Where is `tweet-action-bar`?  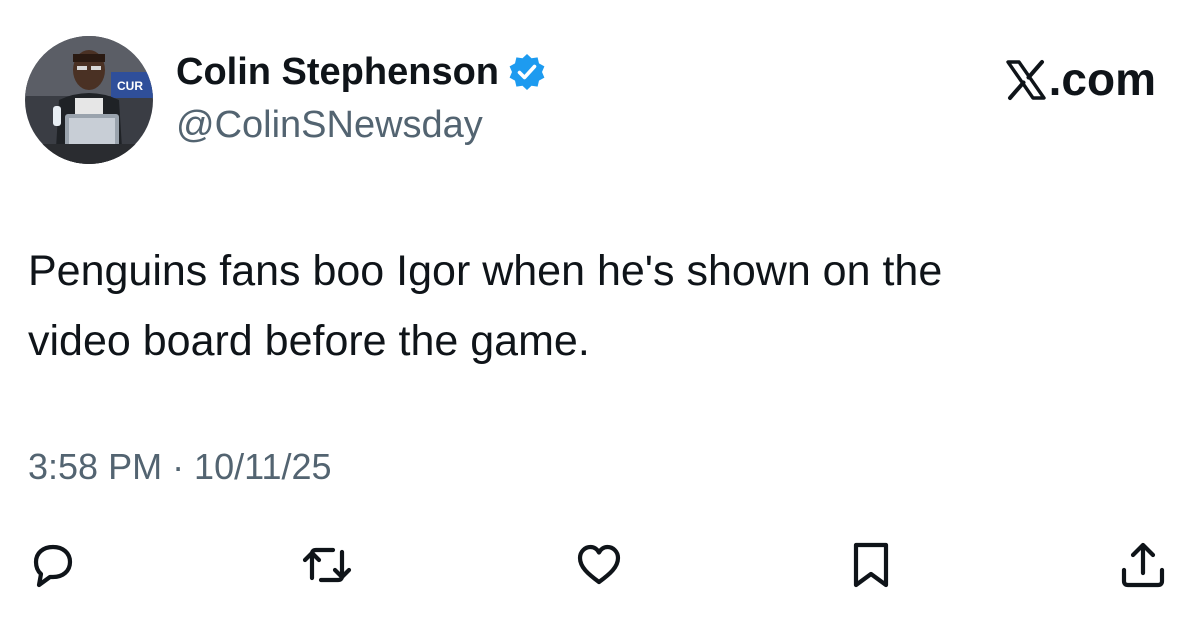
tweet-action-bar is located at coordinates (600, 568).